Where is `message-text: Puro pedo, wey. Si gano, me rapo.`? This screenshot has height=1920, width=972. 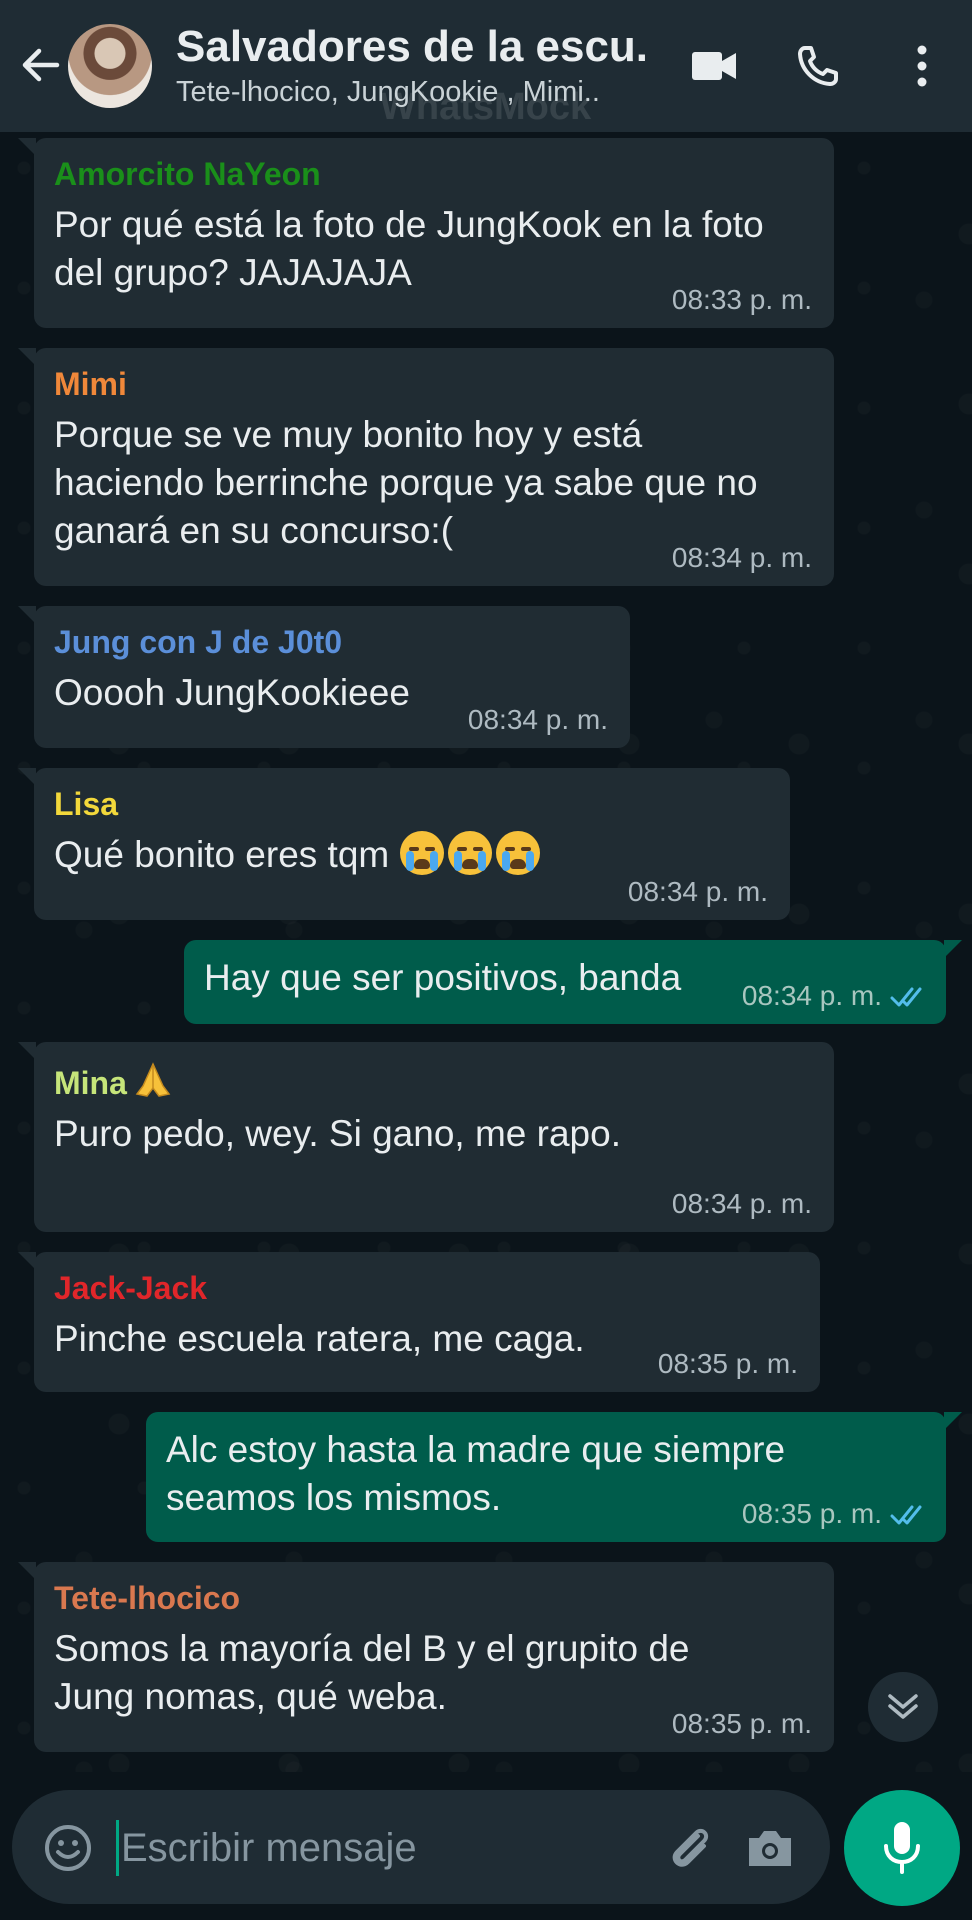
message-text: Puro pedo, wey. Si gano, me rapo. is located at coordinates (337, 1133).